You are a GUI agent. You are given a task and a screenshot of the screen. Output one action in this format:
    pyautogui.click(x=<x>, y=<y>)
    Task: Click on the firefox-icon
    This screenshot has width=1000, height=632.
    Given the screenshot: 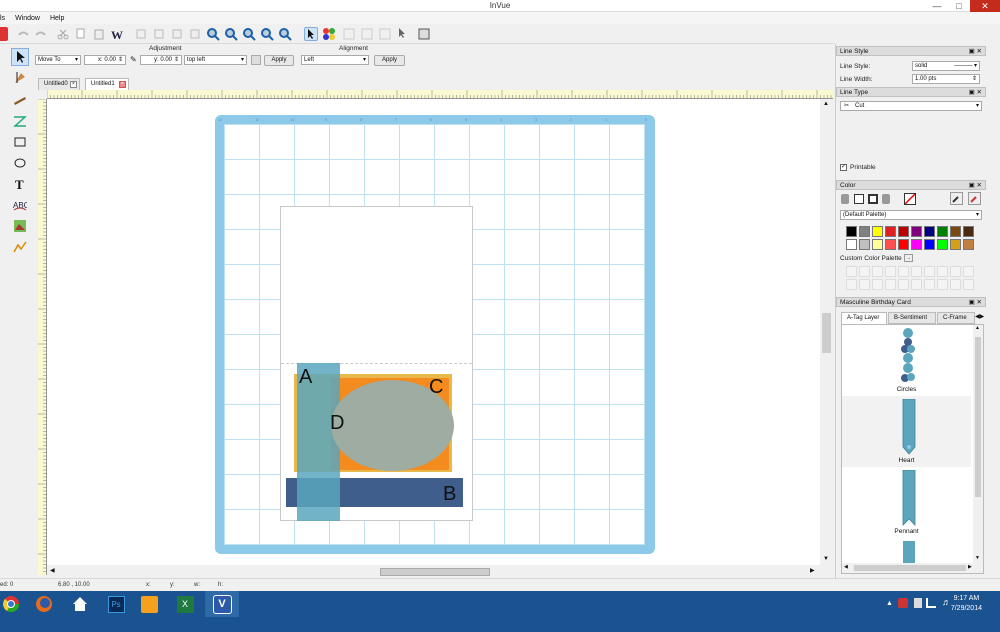 What is the action you would take?
    pyautogui.click(x=44, y=604)
    